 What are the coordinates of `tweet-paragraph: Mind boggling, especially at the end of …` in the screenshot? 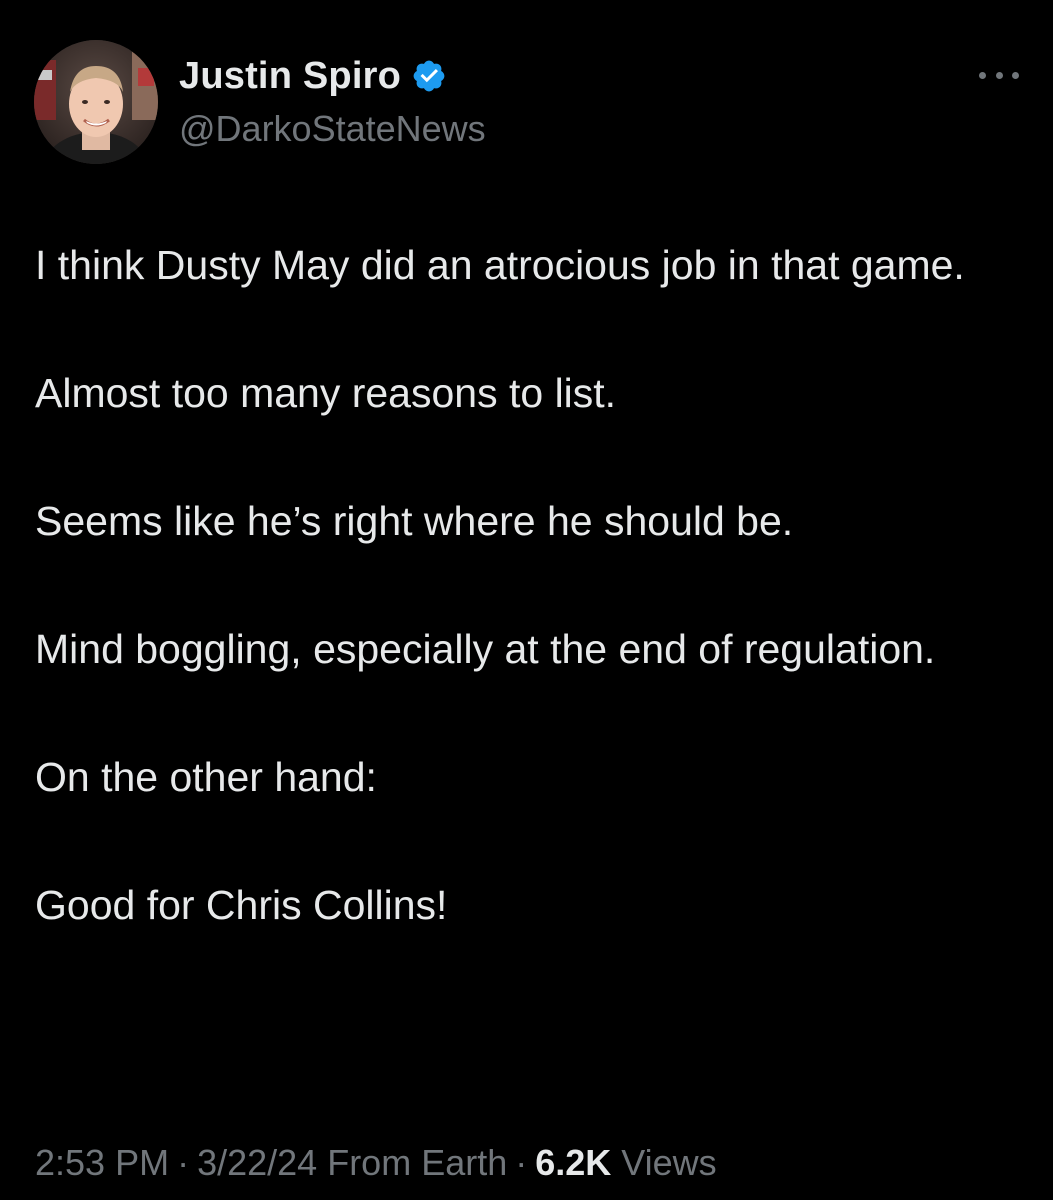 It's located at (485, 649).